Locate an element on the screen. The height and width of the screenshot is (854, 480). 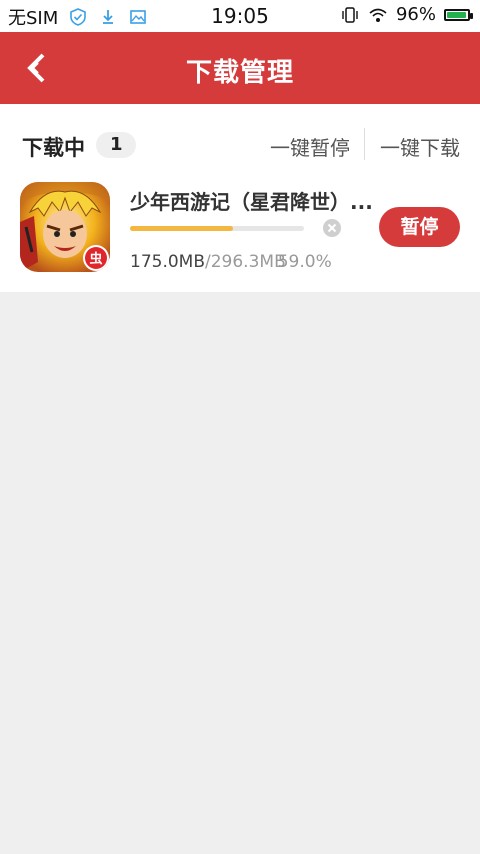
progress-bar is located at coordinates (217, 228).